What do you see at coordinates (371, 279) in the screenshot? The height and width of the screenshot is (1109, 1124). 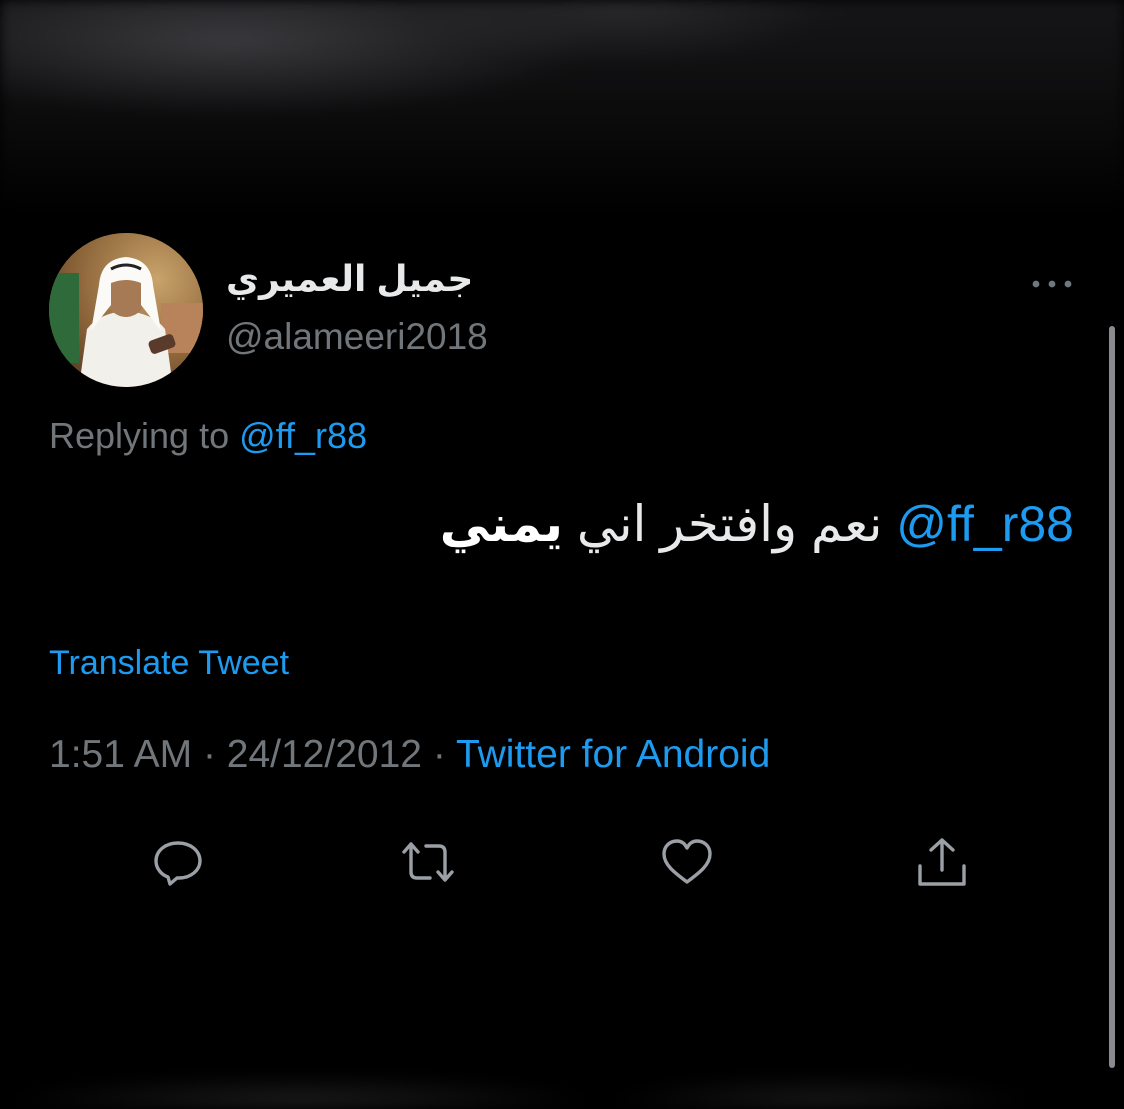 I see `display-name: جميل العميري` at bounding box center [371, 279].